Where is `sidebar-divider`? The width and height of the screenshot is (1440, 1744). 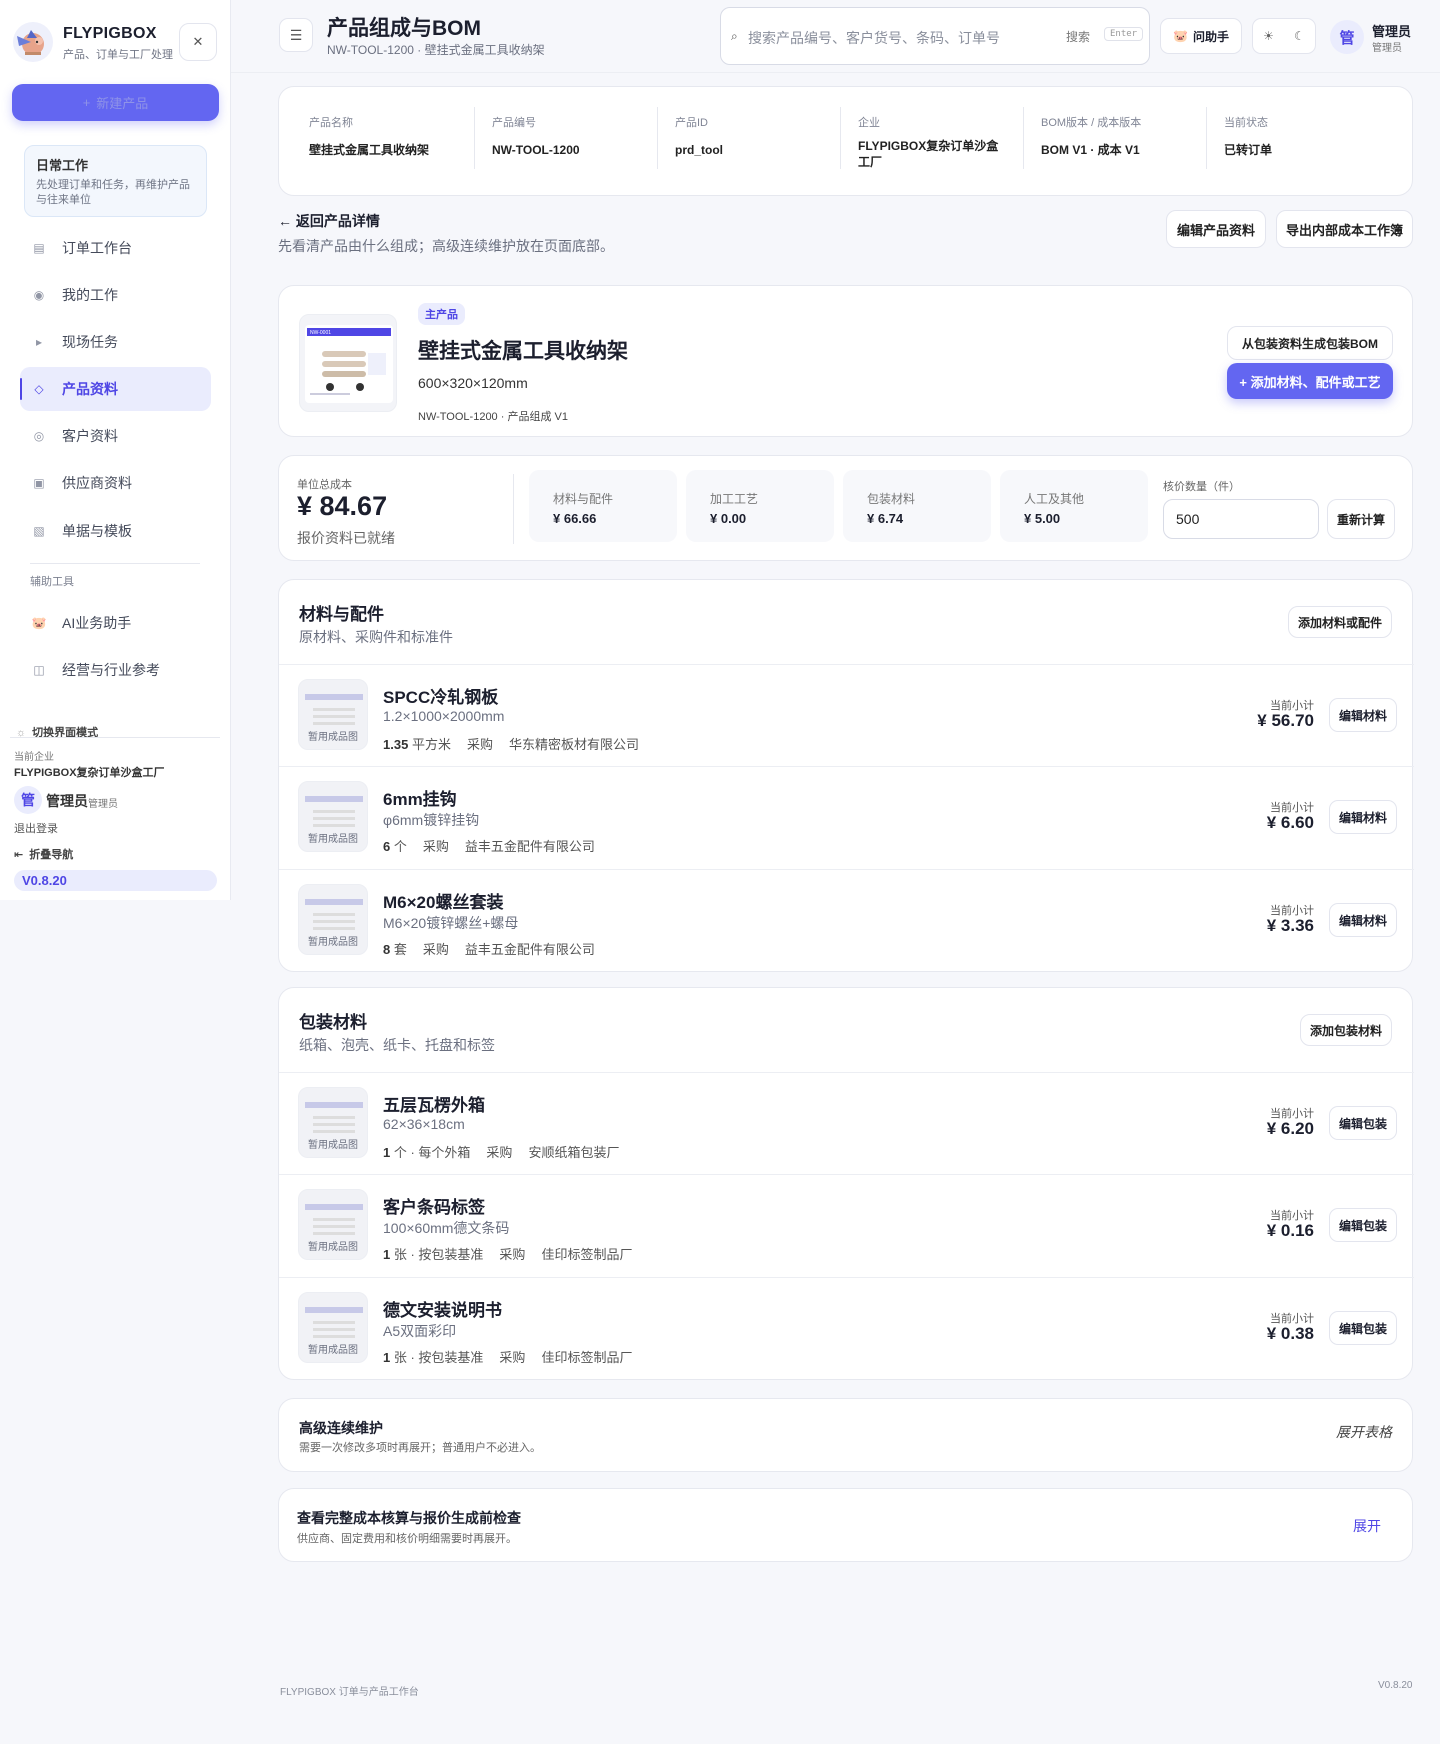 sidebar-divider is located at coordinates (115, 563).